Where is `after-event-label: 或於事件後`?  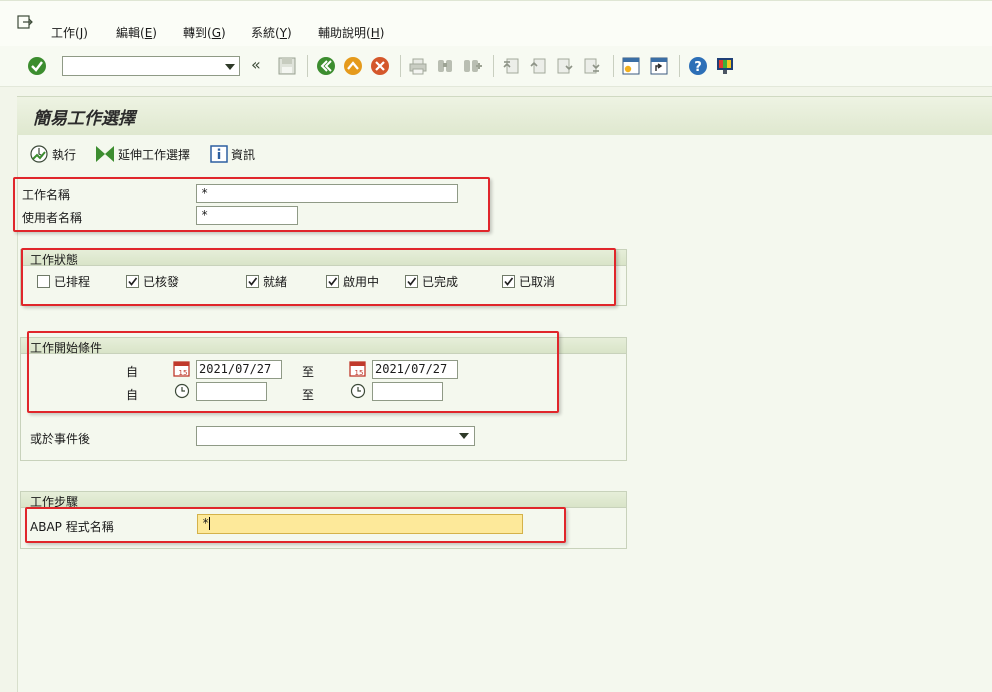 after-event-label: 或於事件後 is located at coordinates (60, 439).